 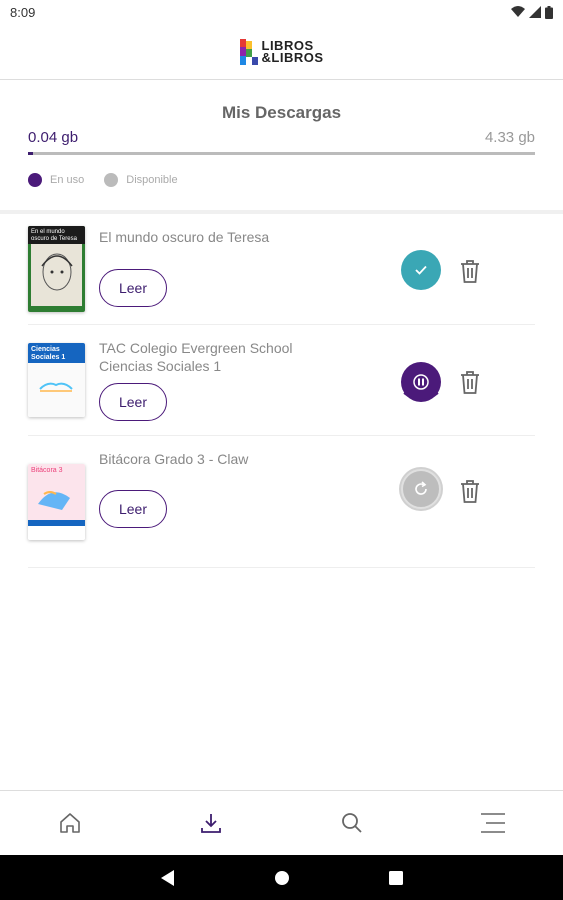 I want to click on legend-available-dot, so click(x=111, y=180).